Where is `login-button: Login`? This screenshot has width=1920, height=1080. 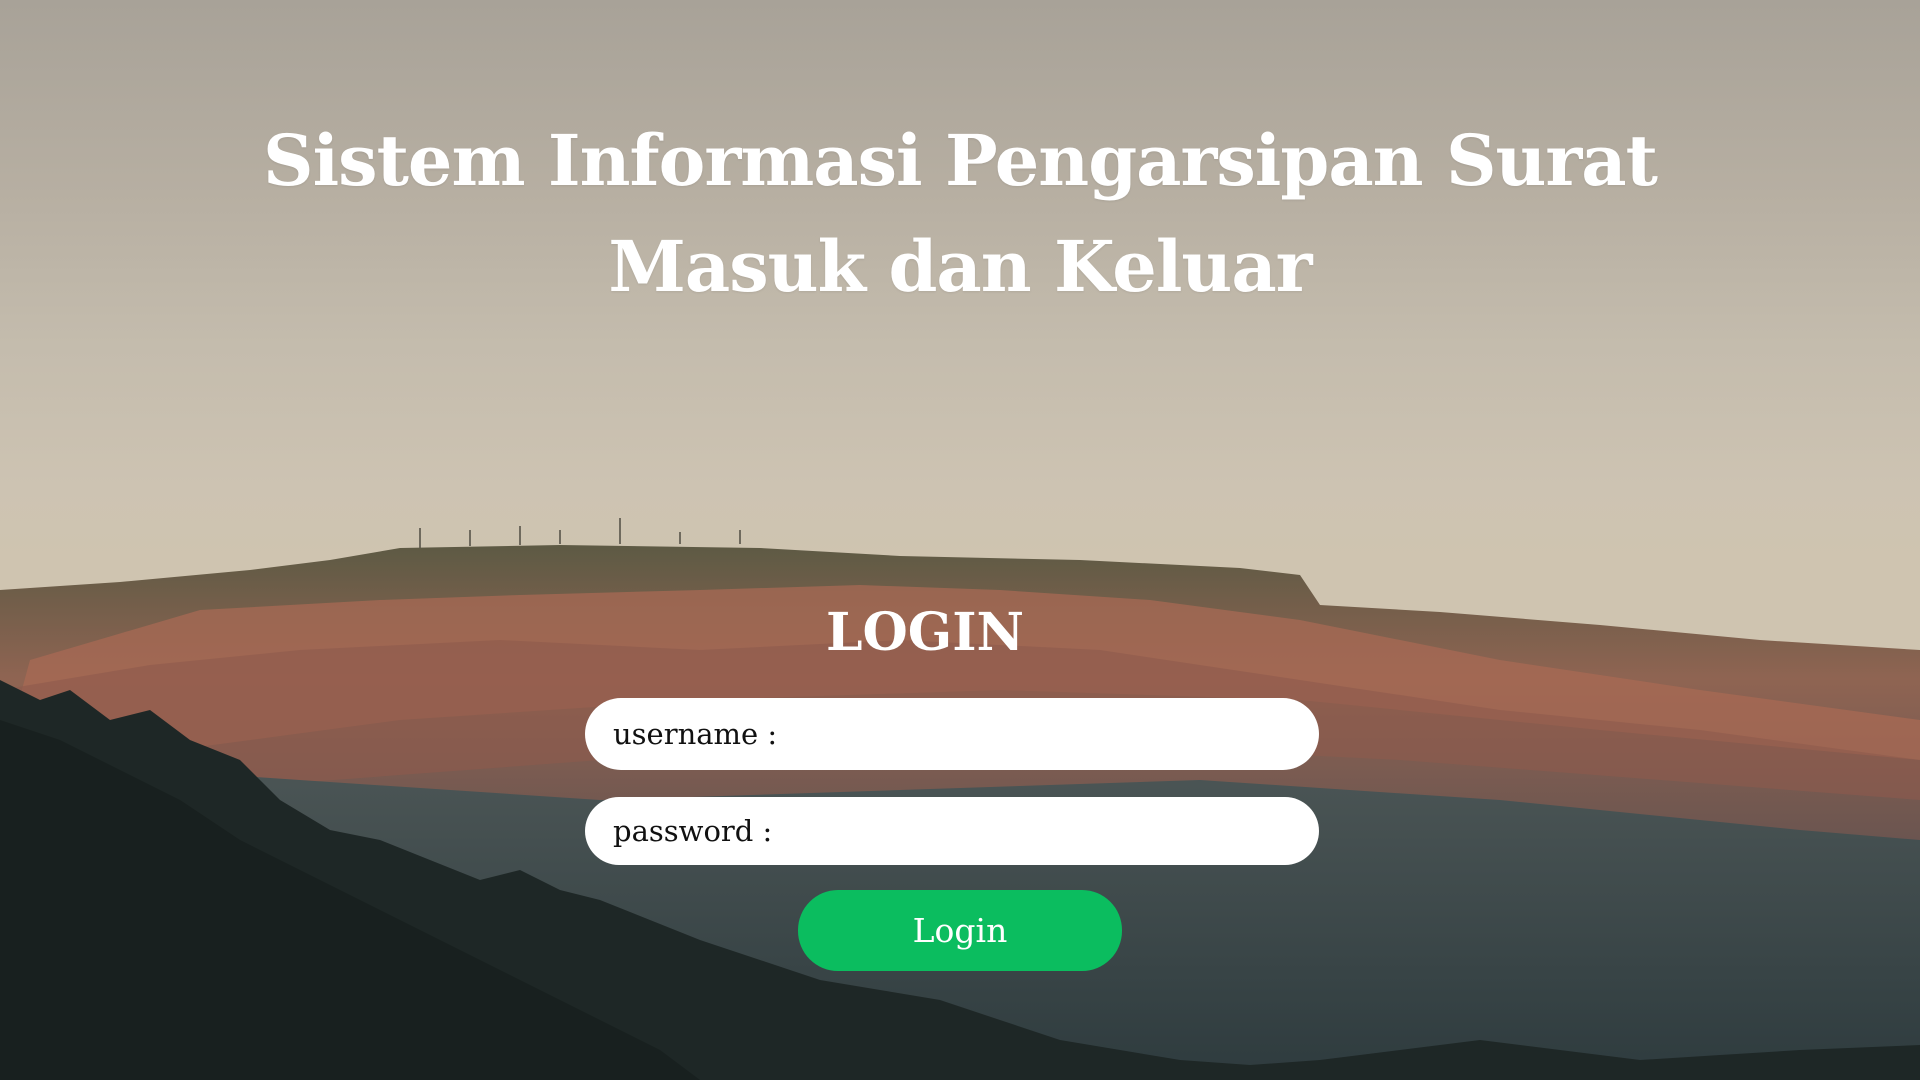 login-button: Login is located at coordinates (960, 930).